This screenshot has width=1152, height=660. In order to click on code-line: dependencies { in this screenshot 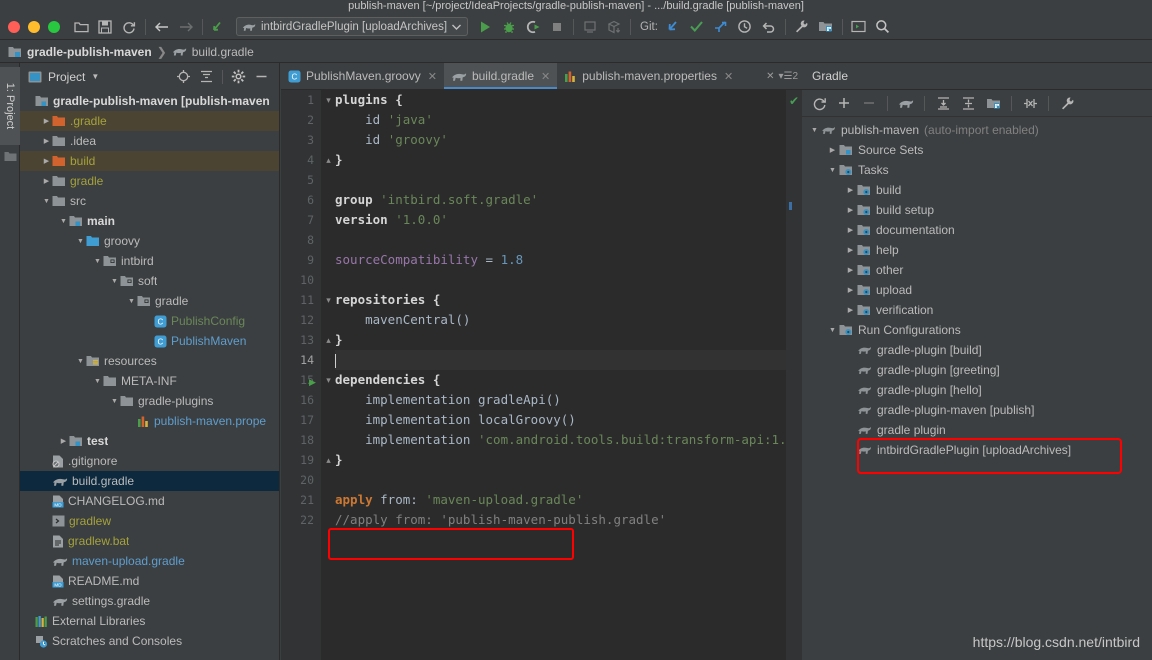, I will do `click(568, 380)`.